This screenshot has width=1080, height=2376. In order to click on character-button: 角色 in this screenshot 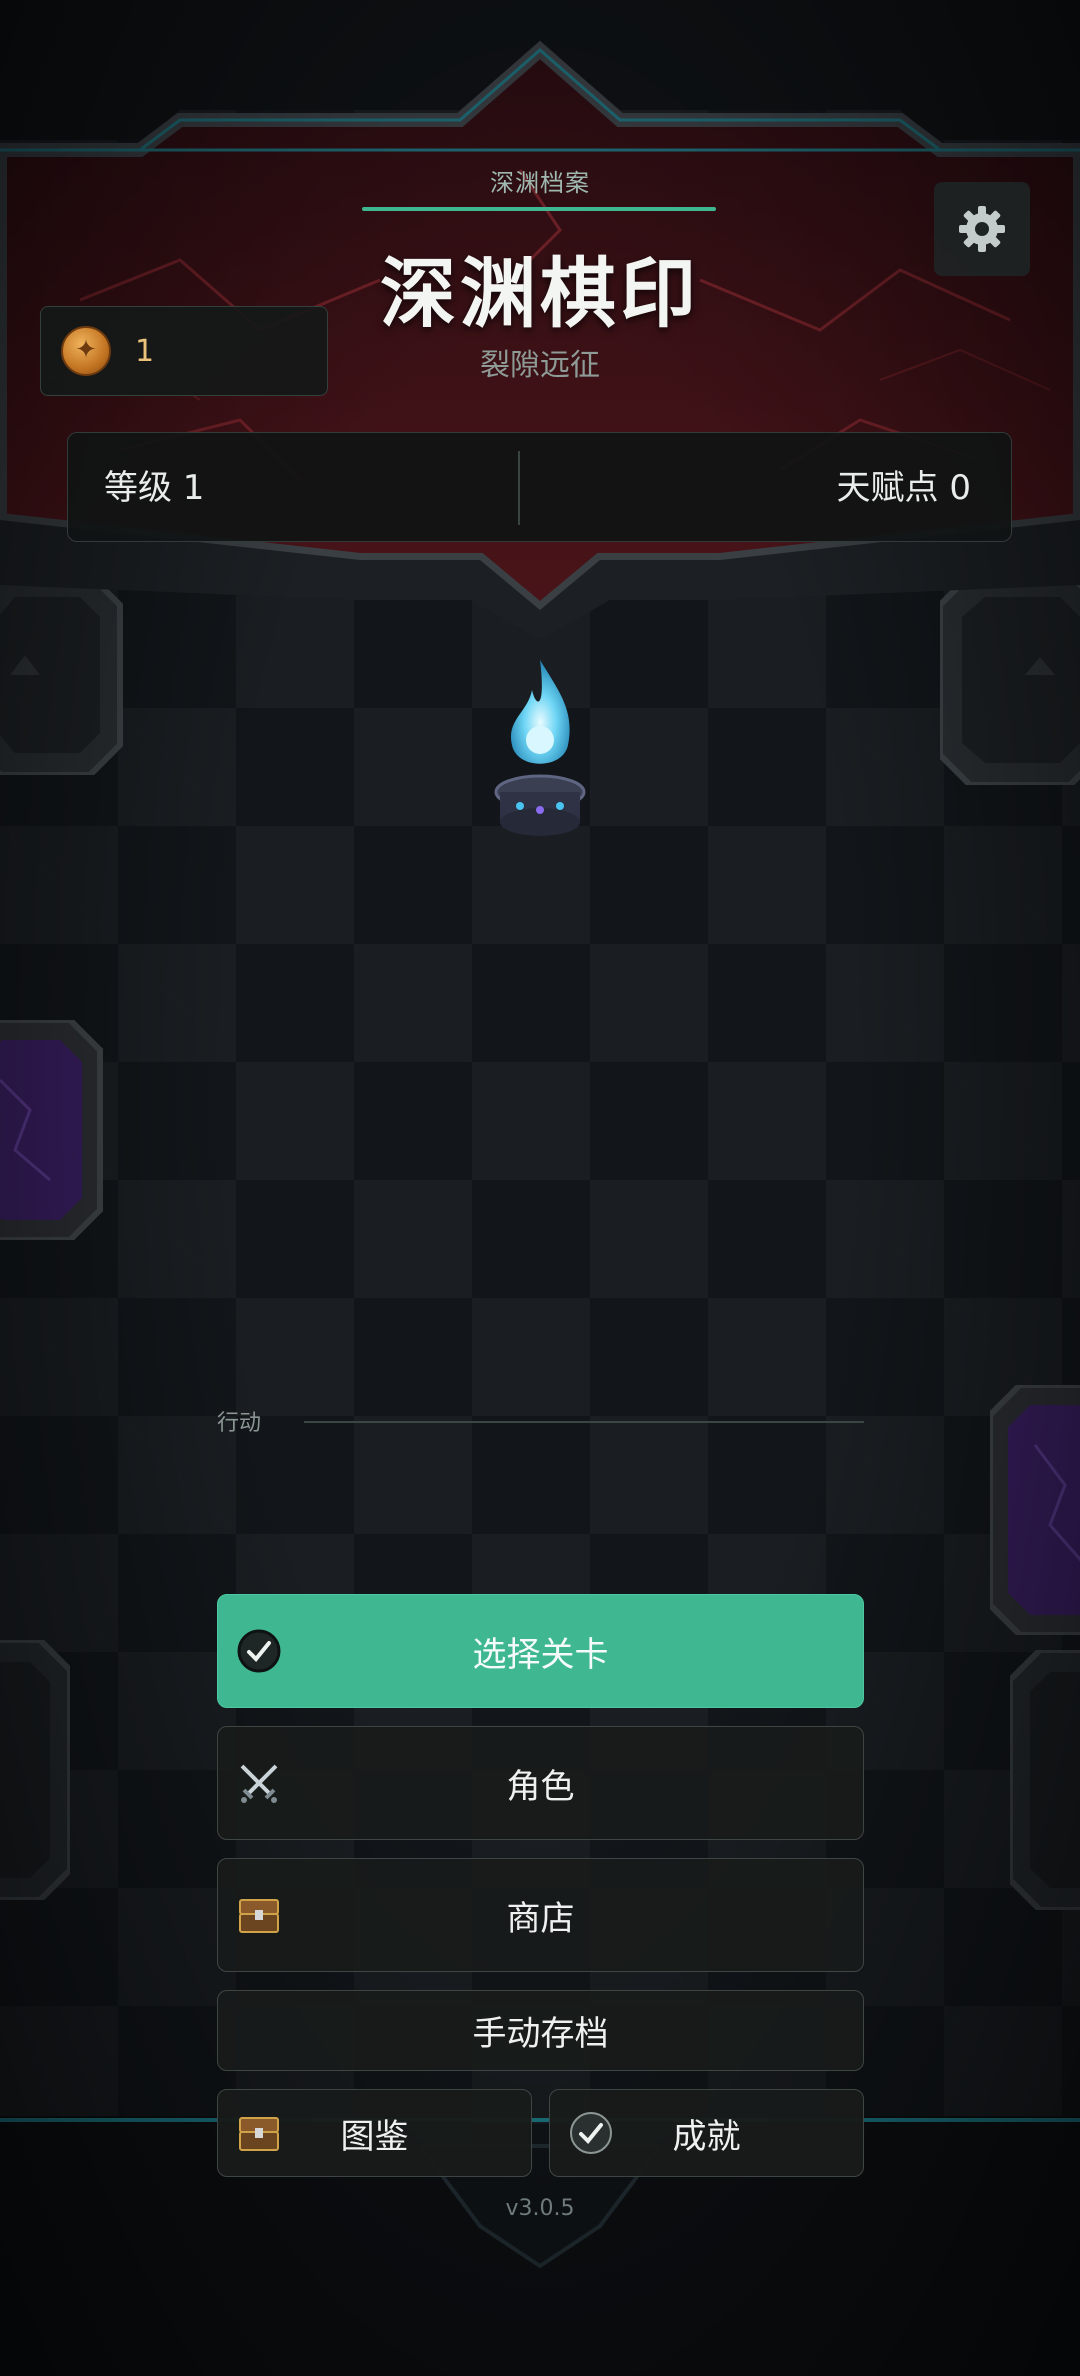, I will do `click(540, 1783)`.